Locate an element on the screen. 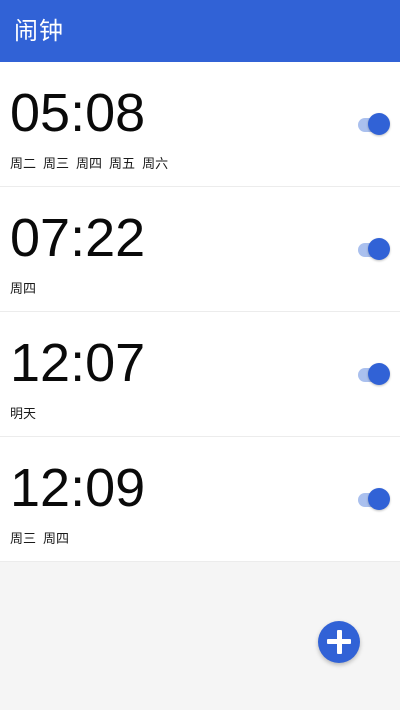  add-alarm-button is located at coordinates (339, 642).